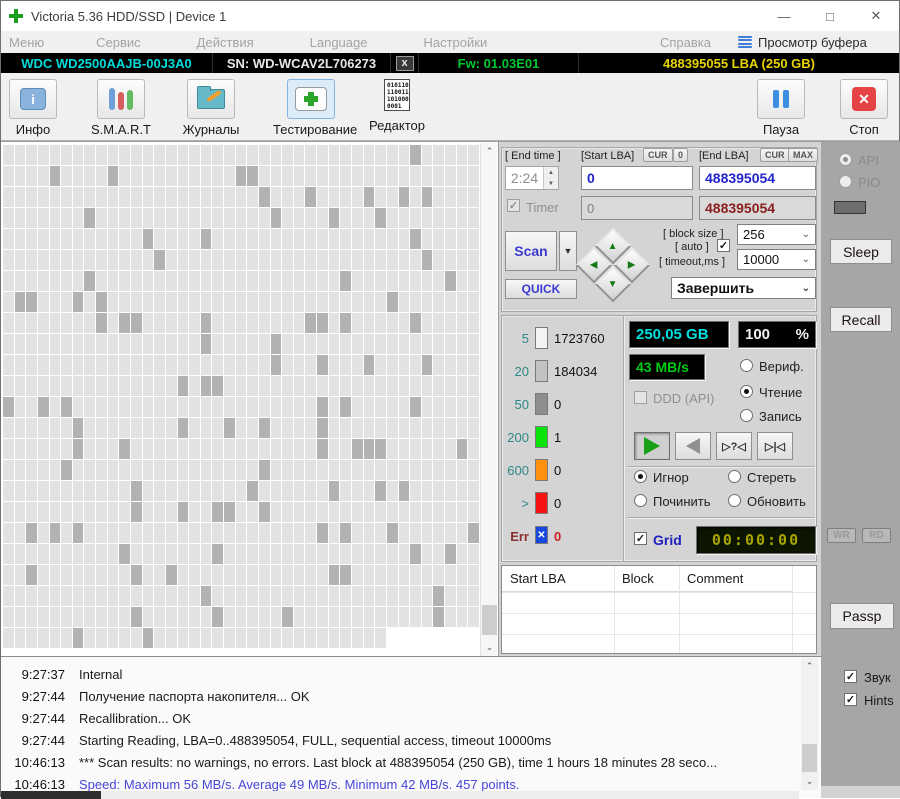 This screenshot has width=900, height=799. I want to click on play-button, so click(652, 446).